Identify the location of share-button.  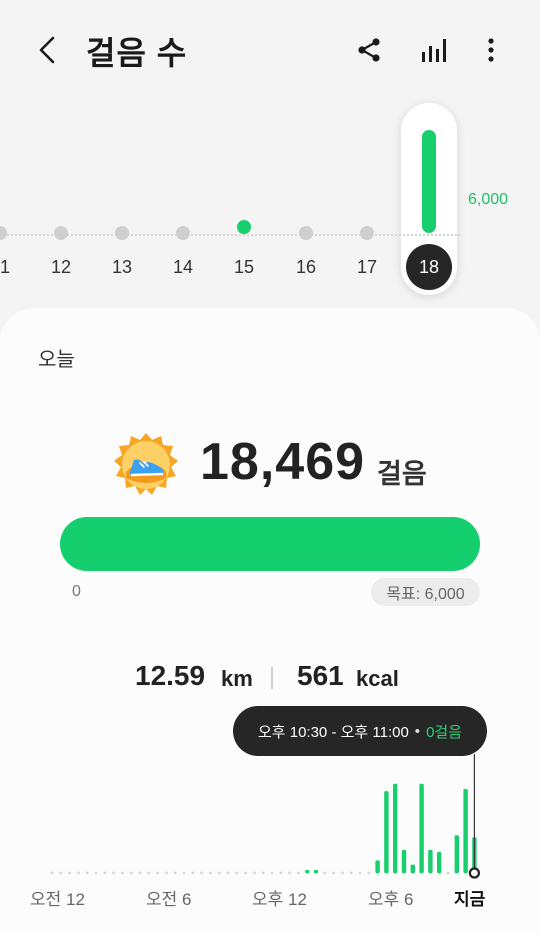
(369, 50).